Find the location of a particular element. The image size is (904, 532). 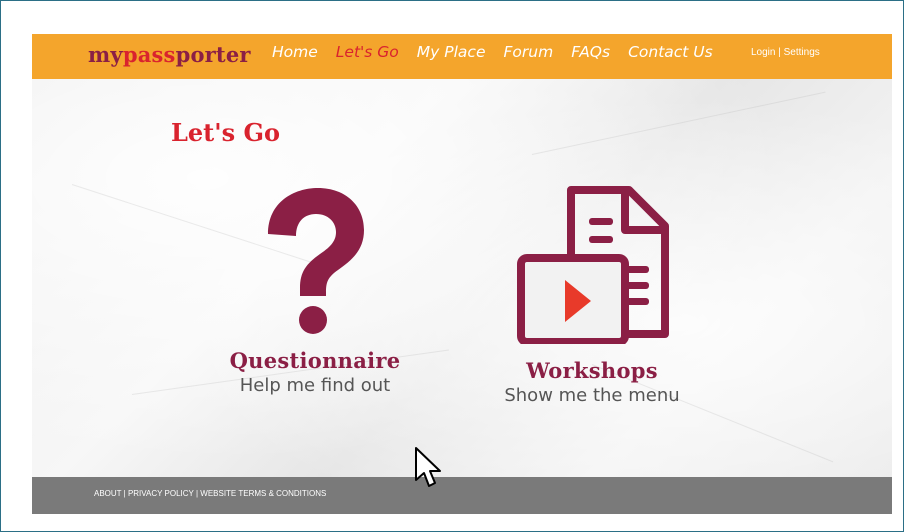

workshops-option: Workshops Show me the menu is located at coordinates (592, 295).